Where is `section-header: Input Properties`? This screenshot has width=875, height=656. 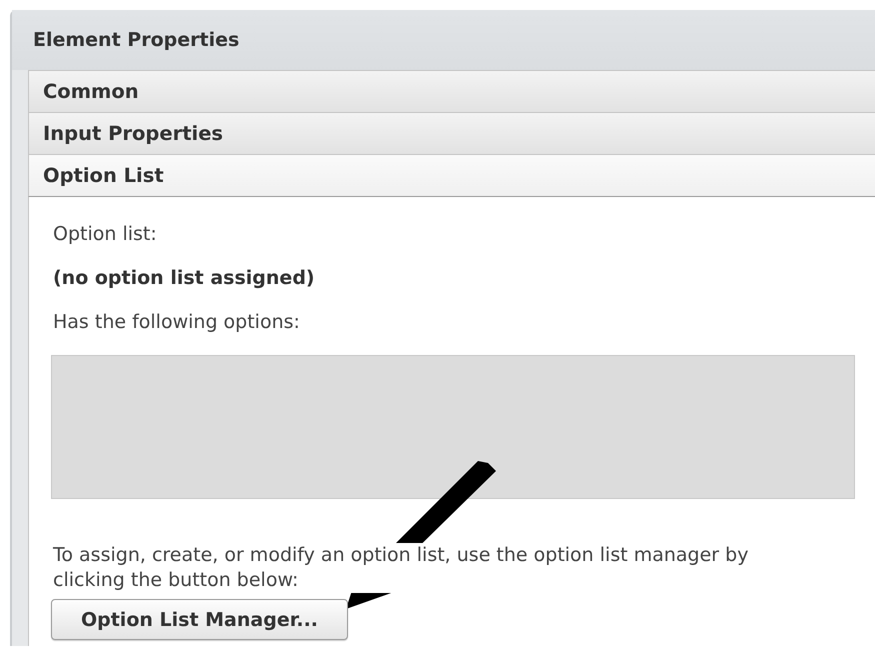 section-header: Input Properties is located at coordinates (451, 133).